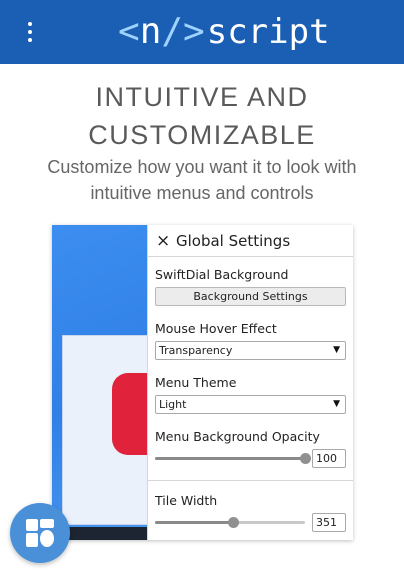 This screenshot has height=573, width=404. I want to click on logo-word: script, so click(268, 32).